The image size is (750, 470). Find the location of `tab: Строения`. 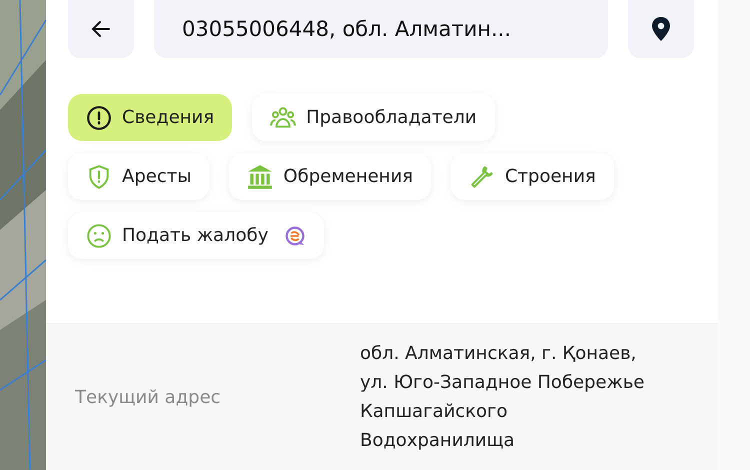

tab: Строения is located at coordinates (532, 176).